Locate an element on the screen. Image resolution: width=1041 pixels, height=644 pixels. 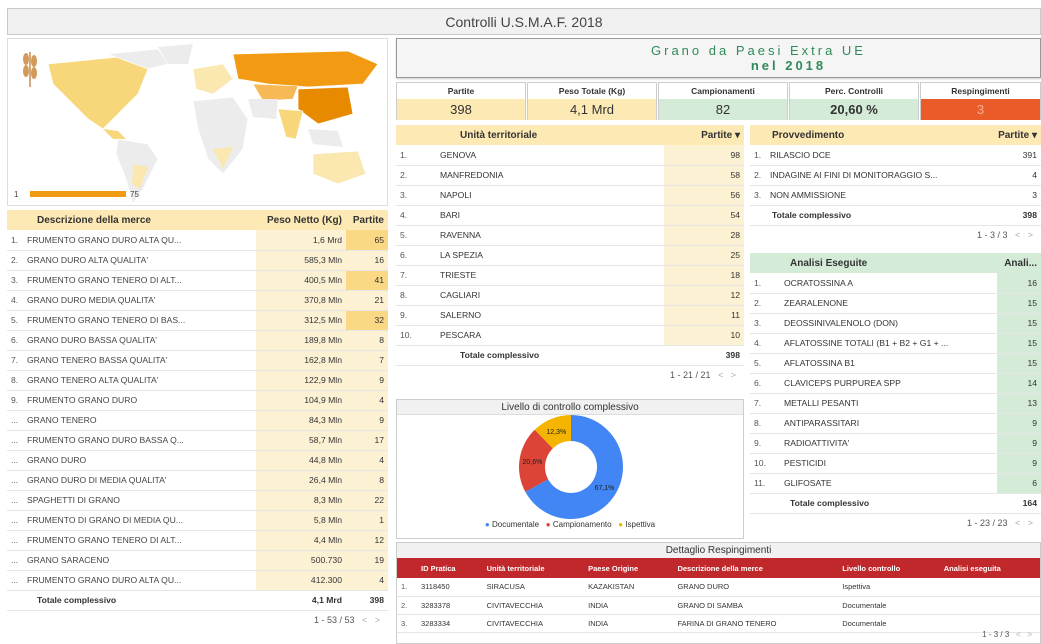
kpi-value: 4,1 Mrd is located at coordinates (592, 109).